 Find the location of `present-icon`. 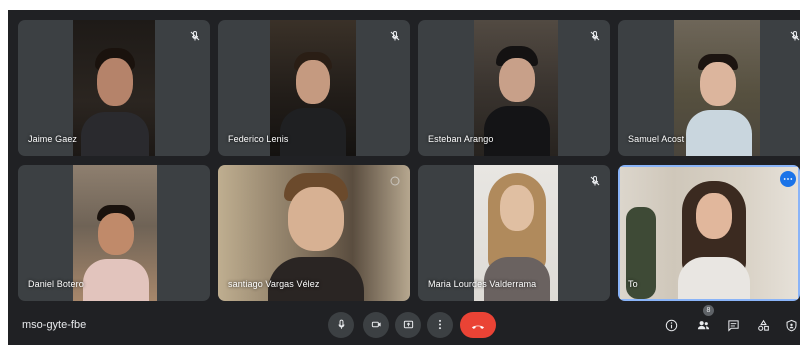

present-icon is located at coordinates (408, 325).